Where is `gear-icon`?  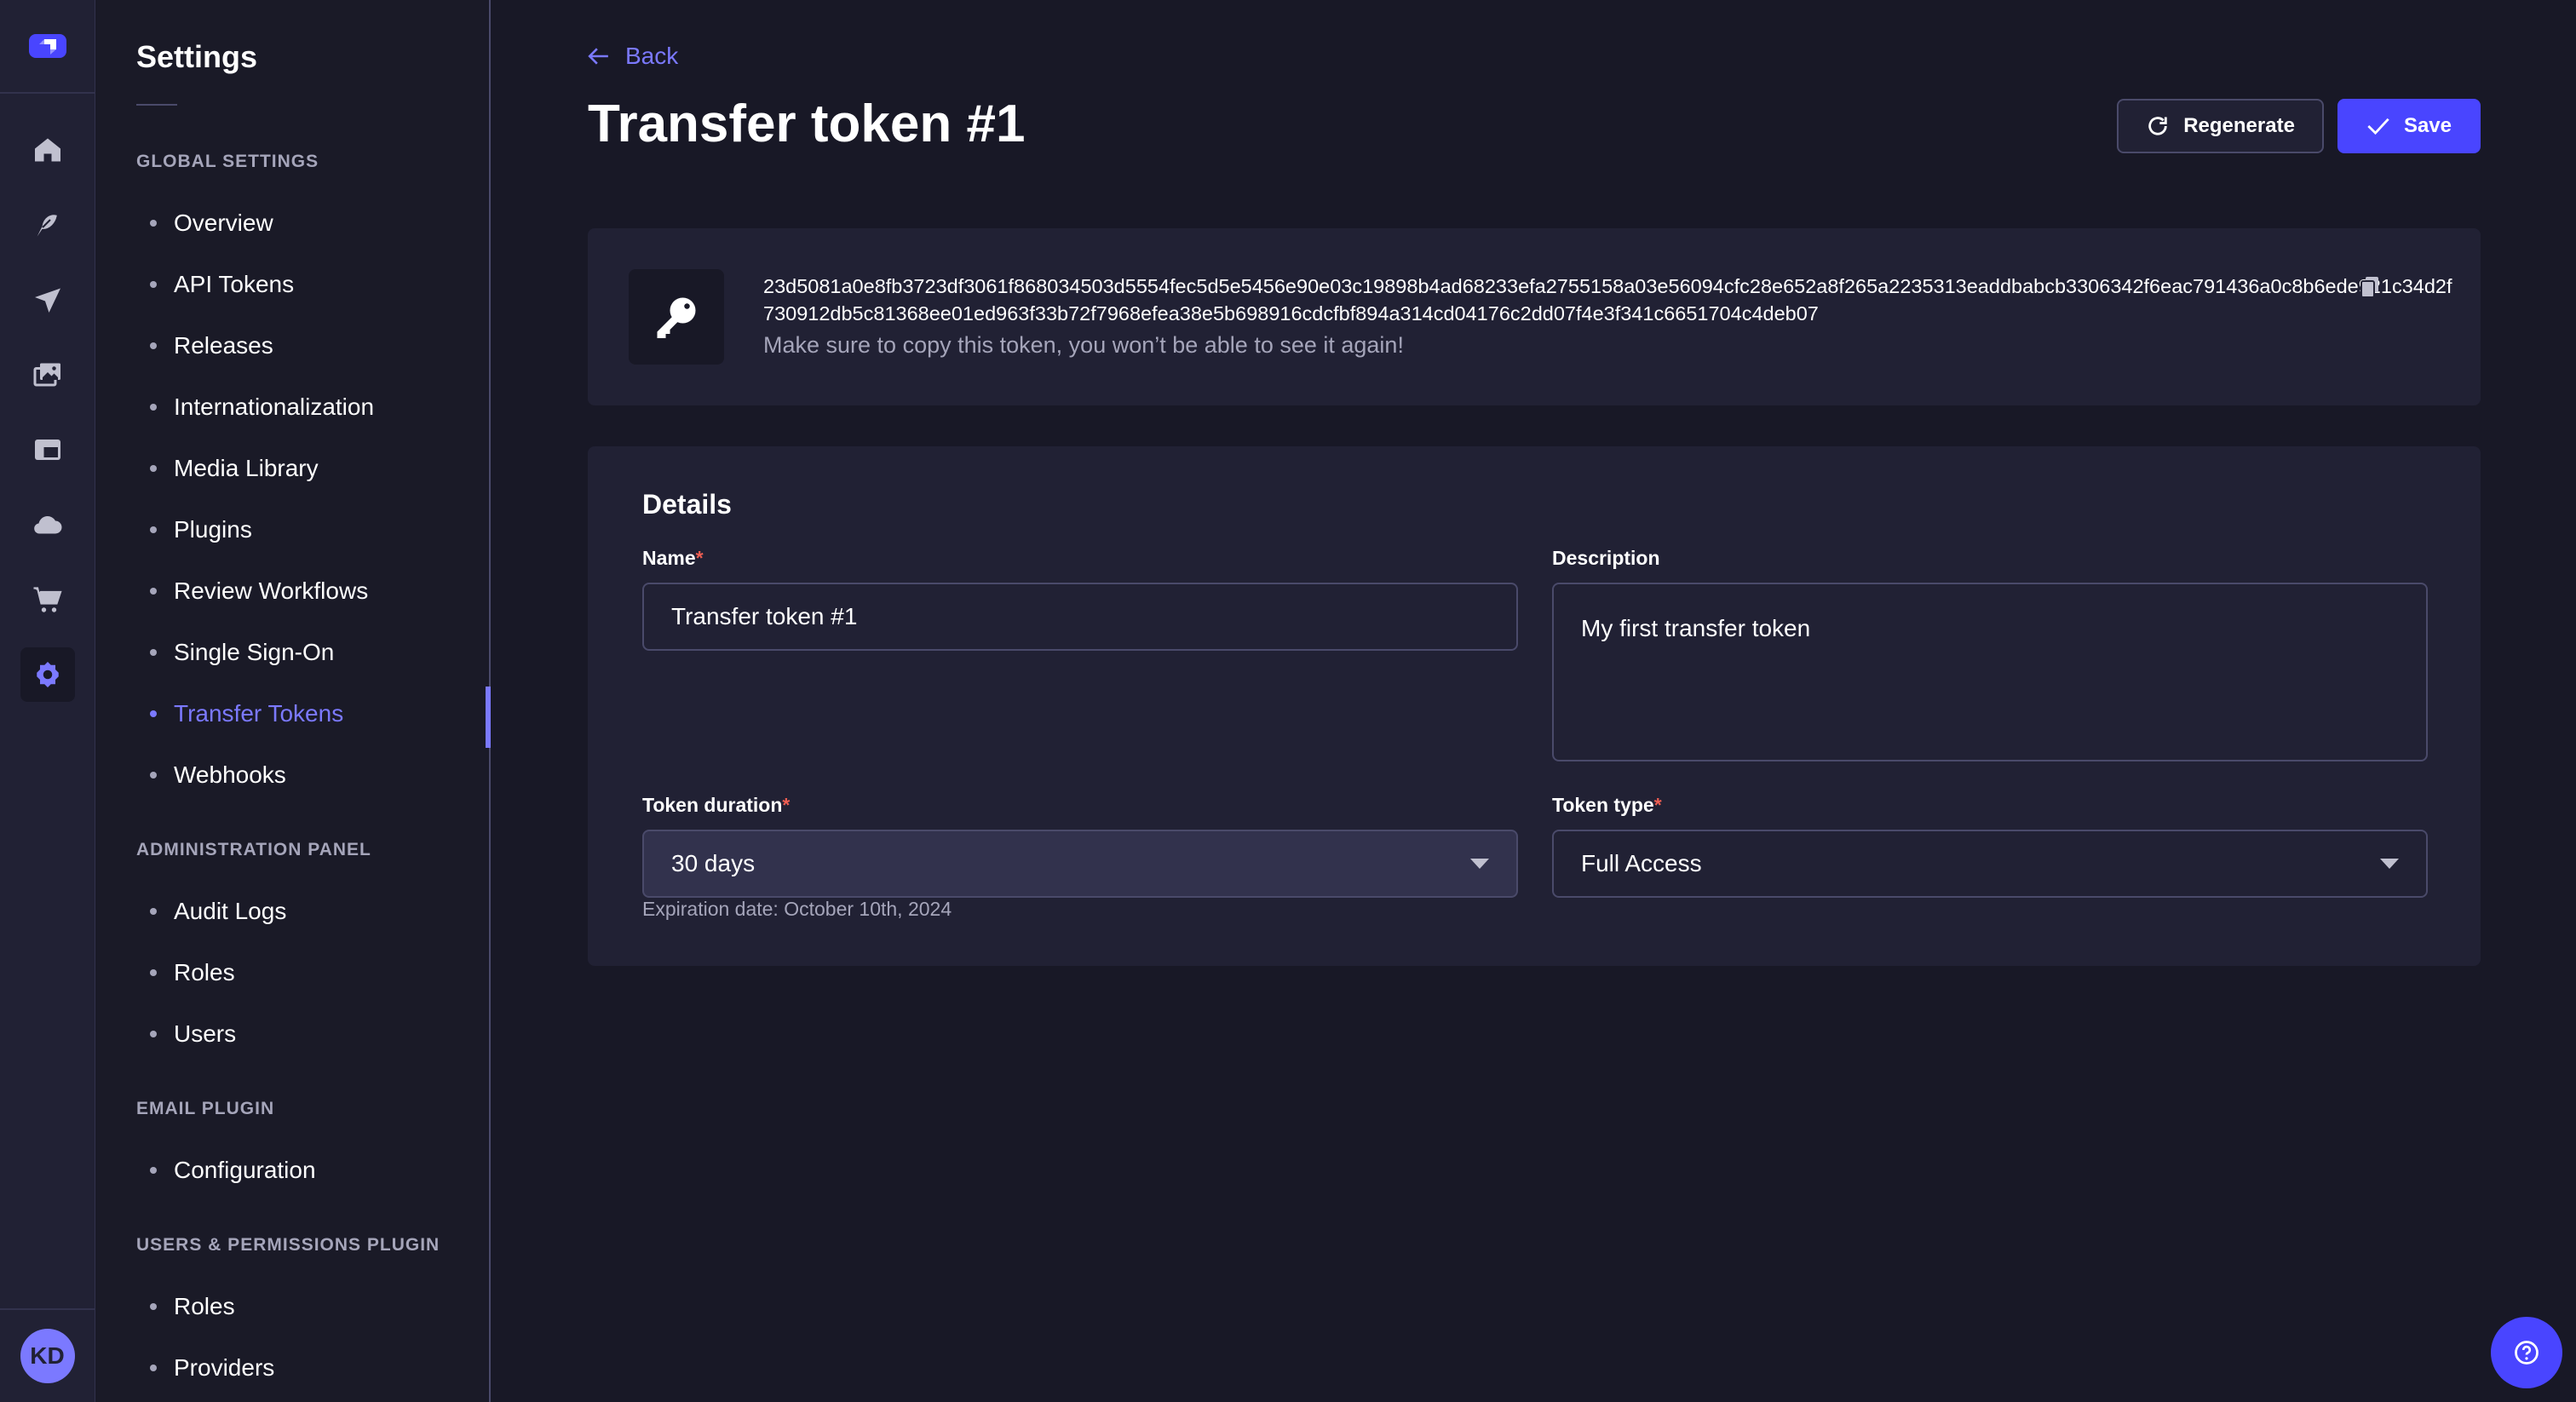
gear-icon is located at coordinates (48, 674).